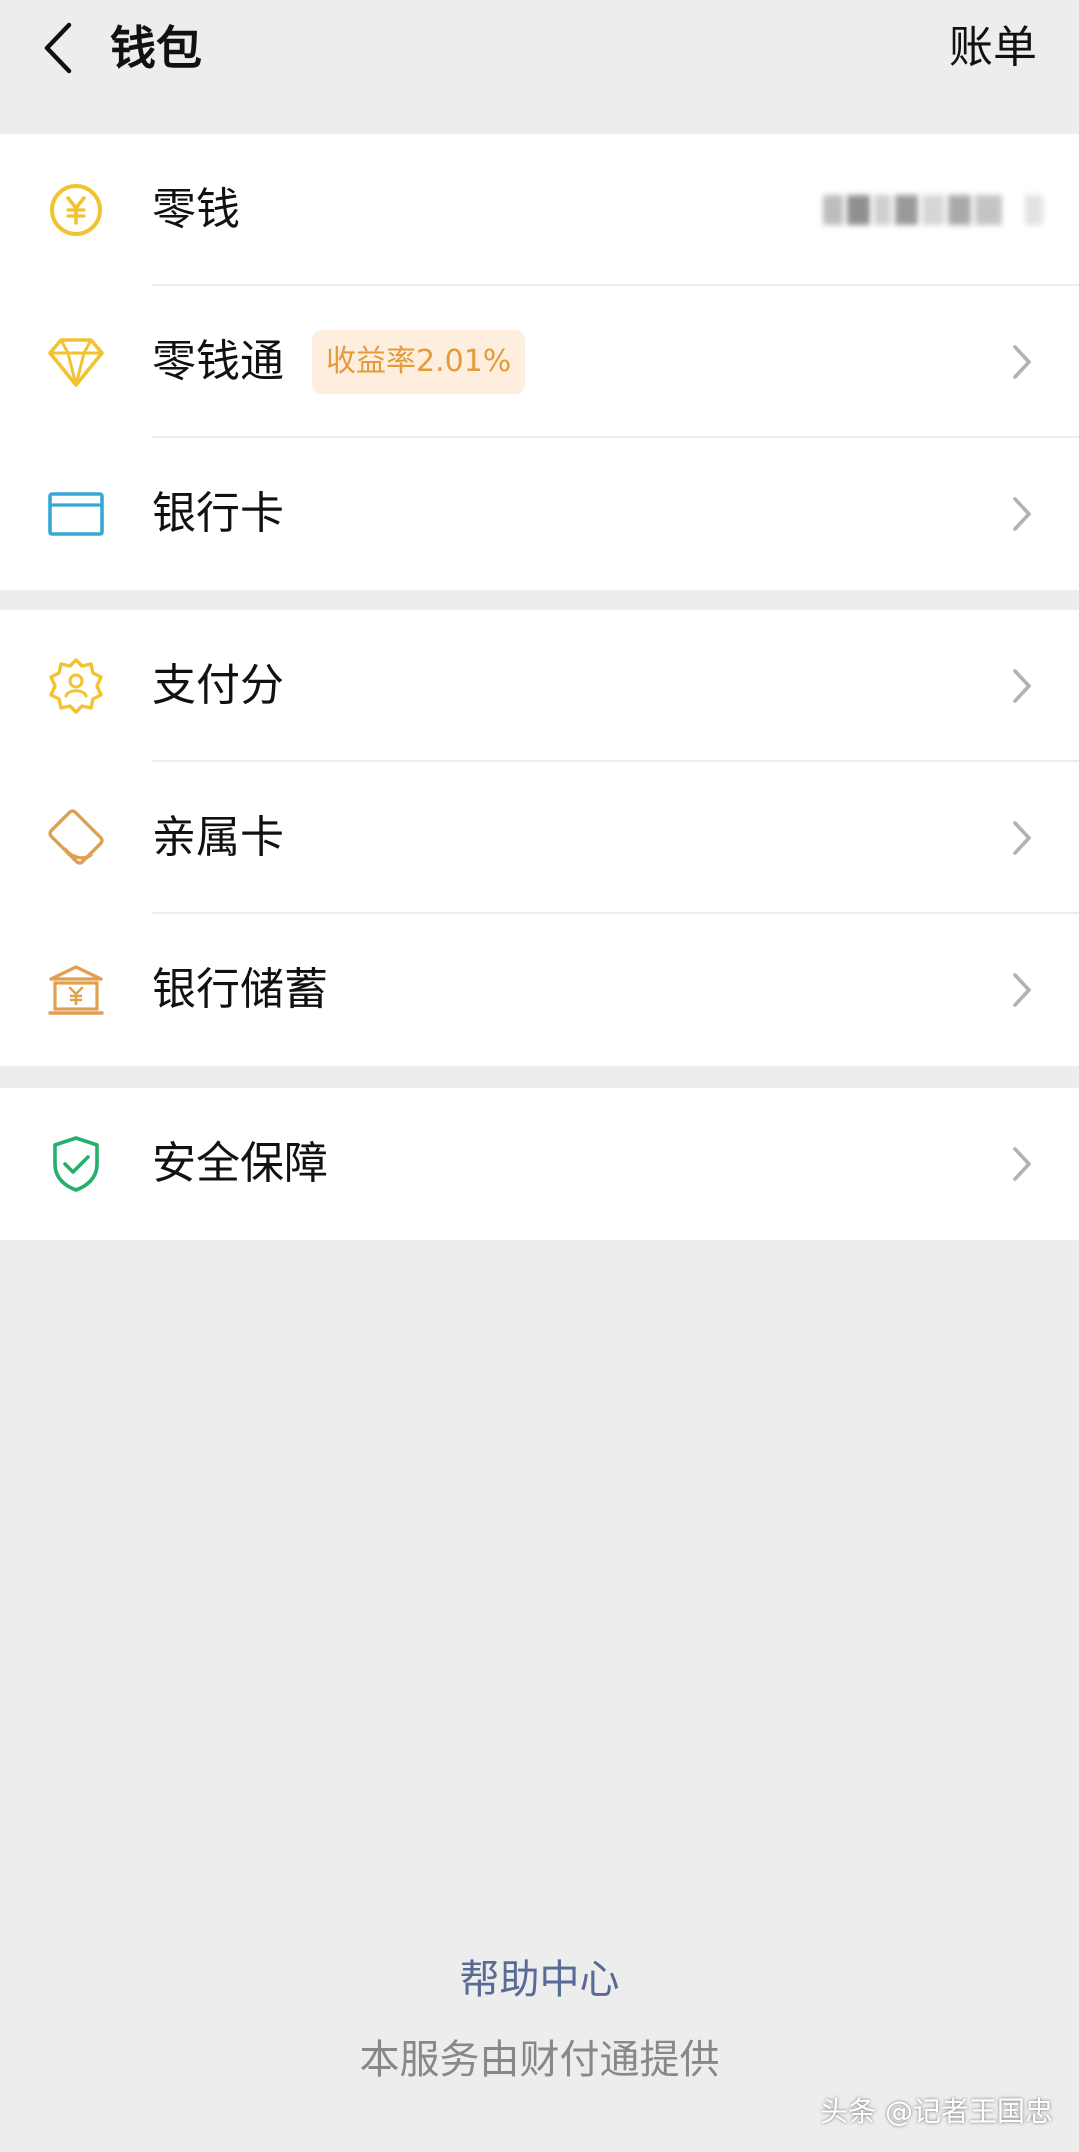 The image size is (1079, 2152). Describe the element at coordinates (993, 48) in the screenshot. I see `bill-button: 账单` at that location.